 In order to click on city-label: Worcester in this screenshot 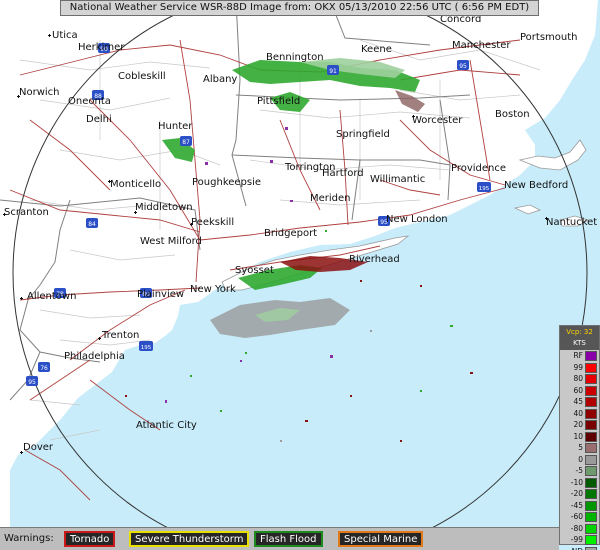, I will do `click(437, 120)`.